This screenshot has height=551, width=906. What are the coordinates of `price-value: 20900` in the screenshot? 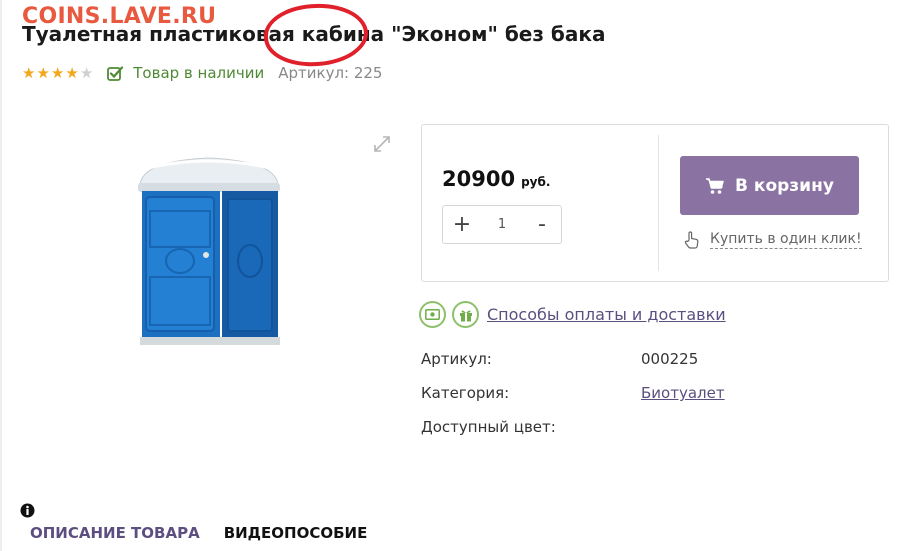 It's located at (479, 179).